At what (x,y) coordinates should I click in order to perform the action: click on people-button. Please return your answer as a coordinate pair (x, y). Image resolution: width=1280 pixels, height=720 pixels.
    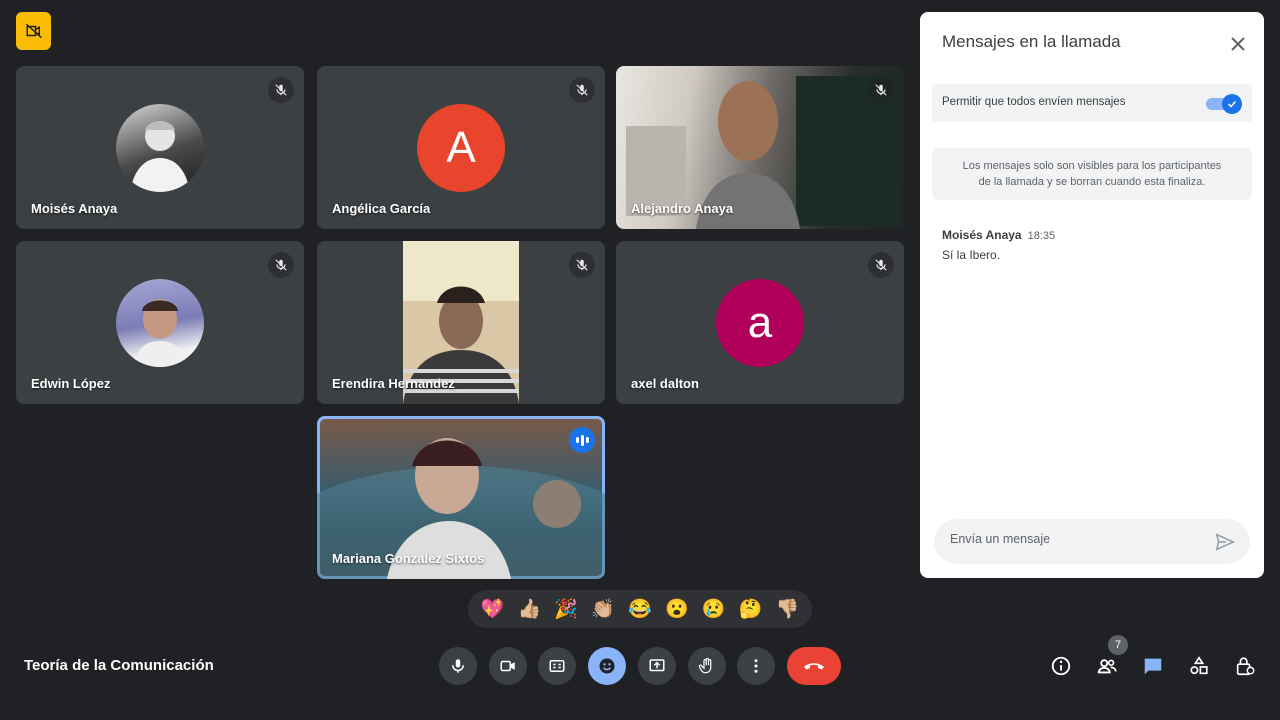
    Looking at the image, I should click on (1107, 666).